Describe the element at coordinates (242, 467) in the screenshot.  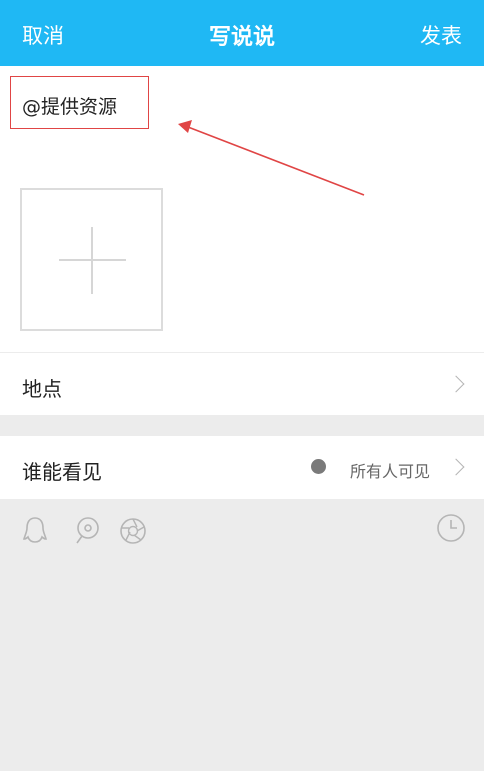
I see `visibility-row: 谁能看见 所有人可见` at that location.